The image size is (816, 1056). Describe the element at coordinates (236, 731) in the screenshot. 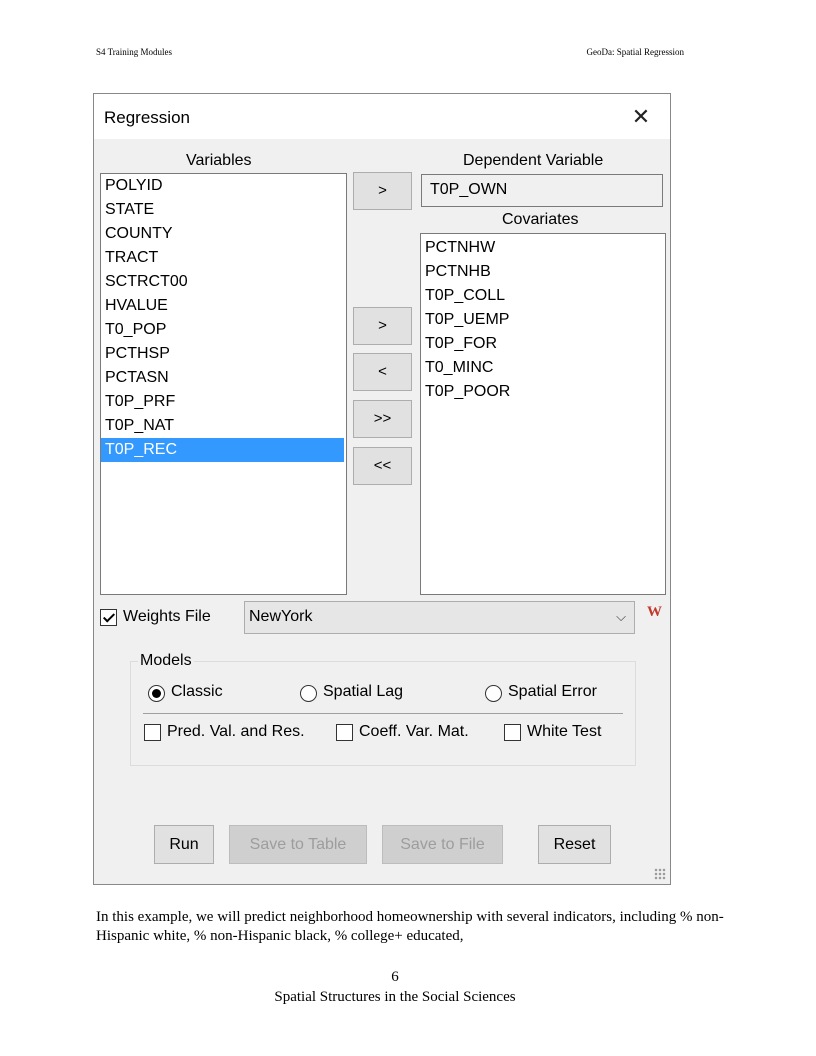

I see `pred-val-res-label: Pred. Val. and Res.` at that location.